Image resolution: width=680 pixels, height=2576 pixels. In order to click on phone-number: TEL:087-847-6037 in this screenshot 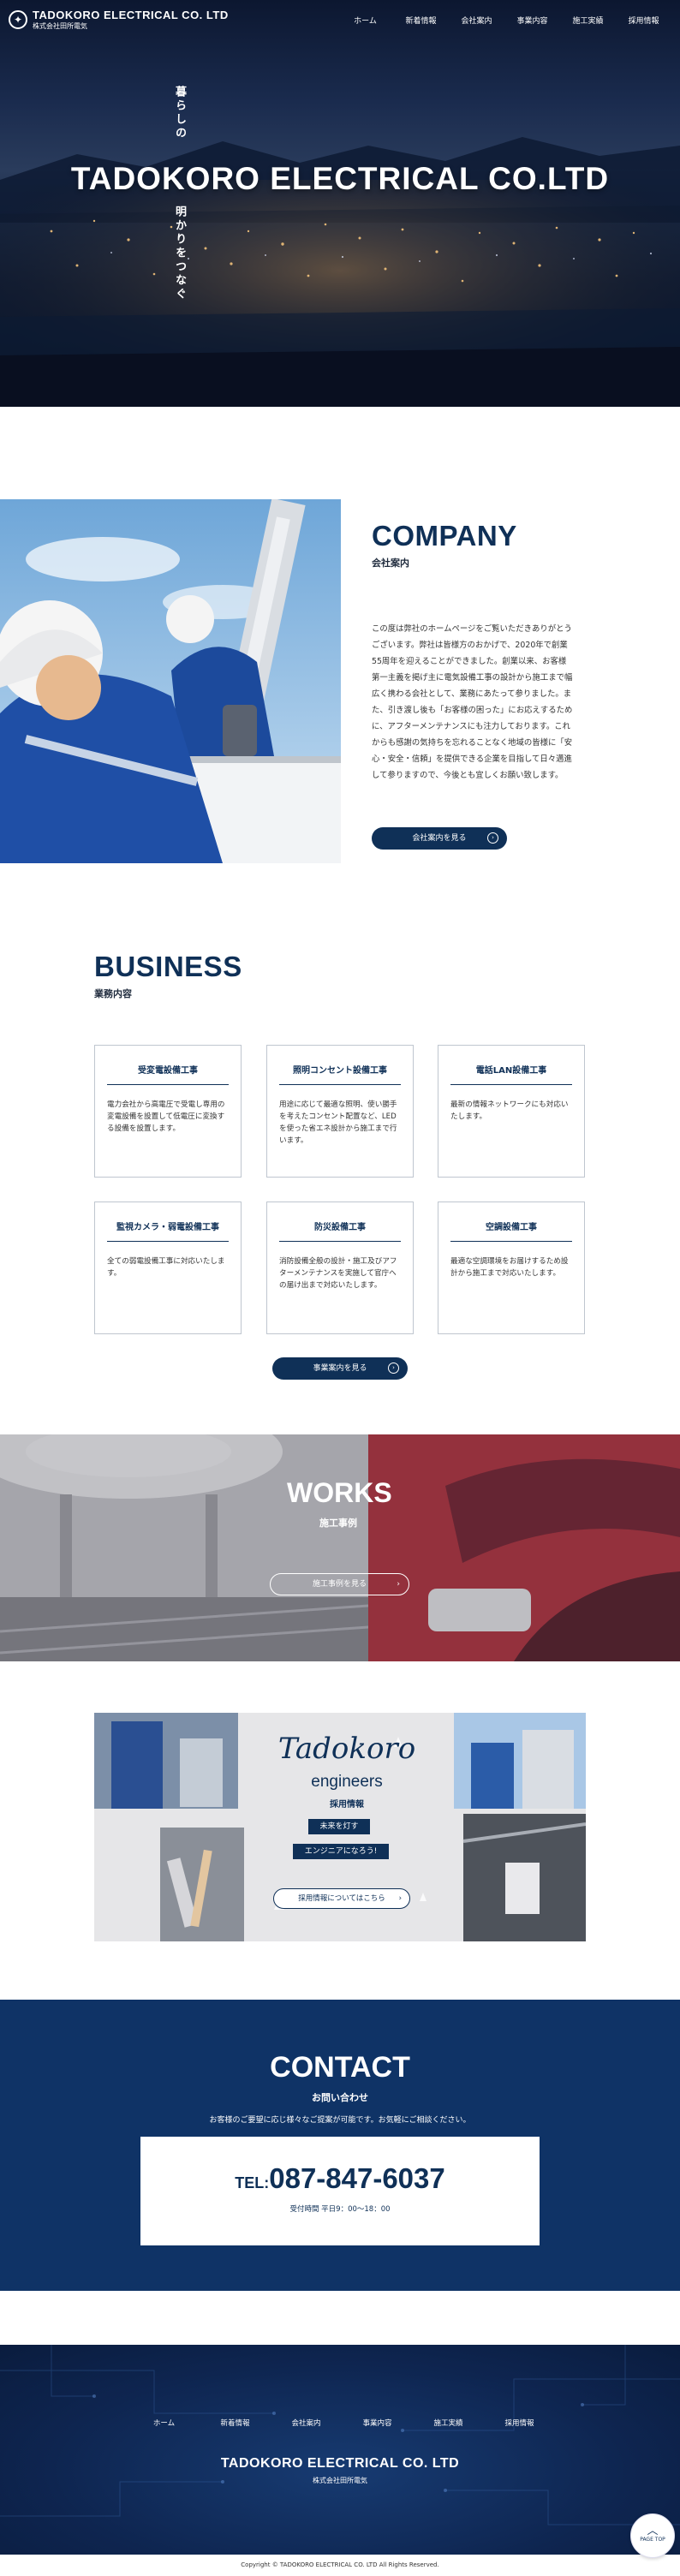, I will do `click(340, 2179)`.